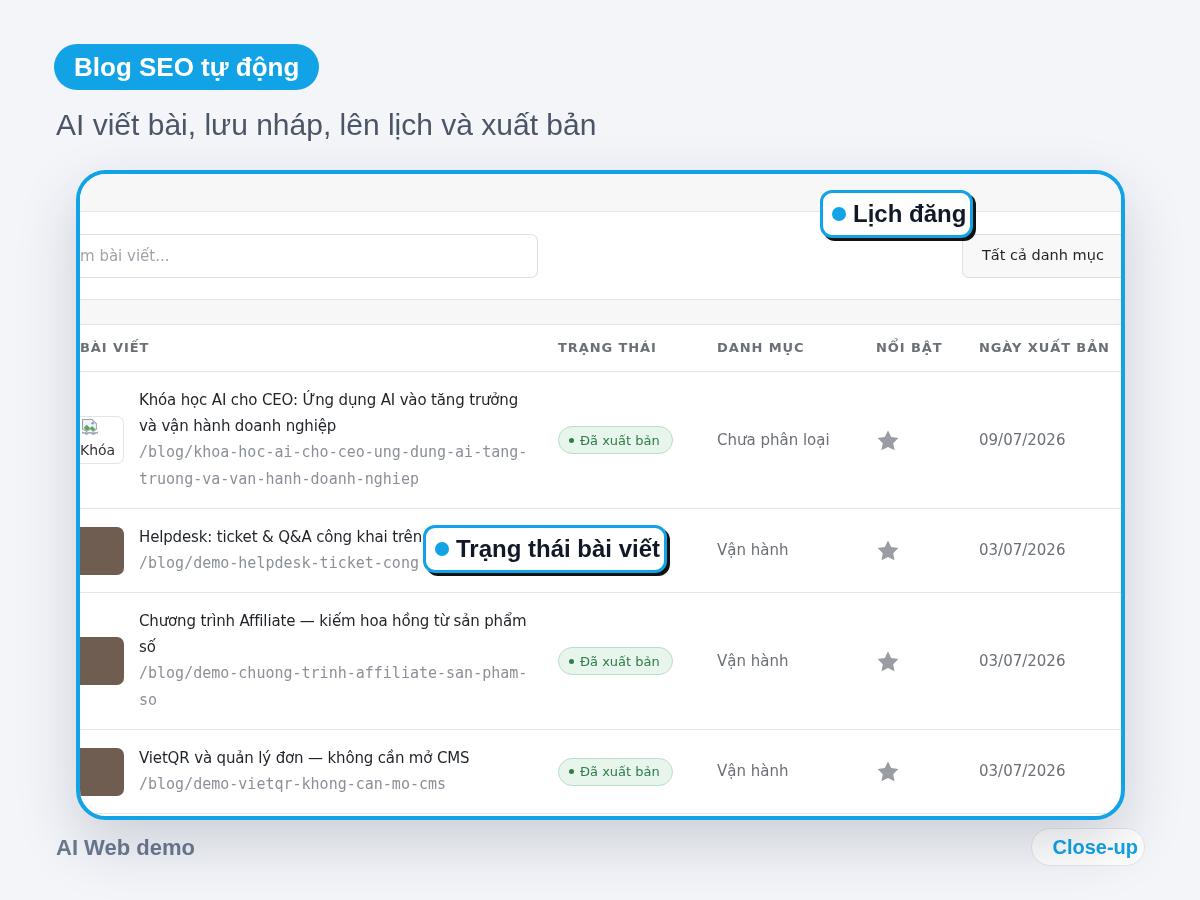 The height and width of the screenshot is (900, 1200). What do you see at coordinates (338, 413) in the screenshot?
I see `post-title: Khóa học AI cho CEO: Ứng dụng AI vào tăng trưởng và vận hành doanh nghiệp` at bounding box center [338, 413].